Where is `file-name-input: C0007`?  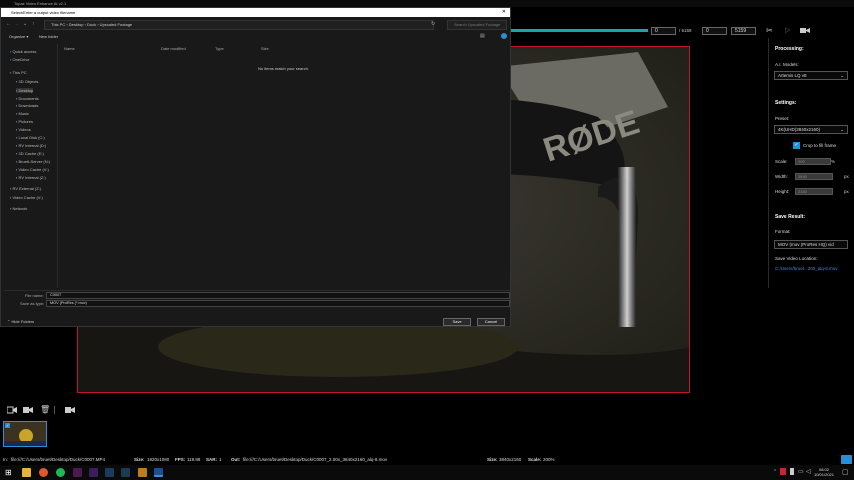 file-name-input: C0007 is located at coordinates (278, 295).